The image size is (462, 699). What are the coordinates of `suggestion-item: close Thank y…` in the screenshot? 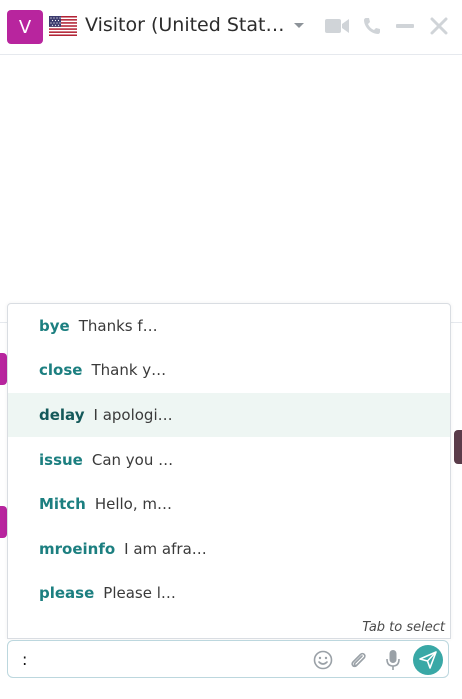 It's located at (229, 370).